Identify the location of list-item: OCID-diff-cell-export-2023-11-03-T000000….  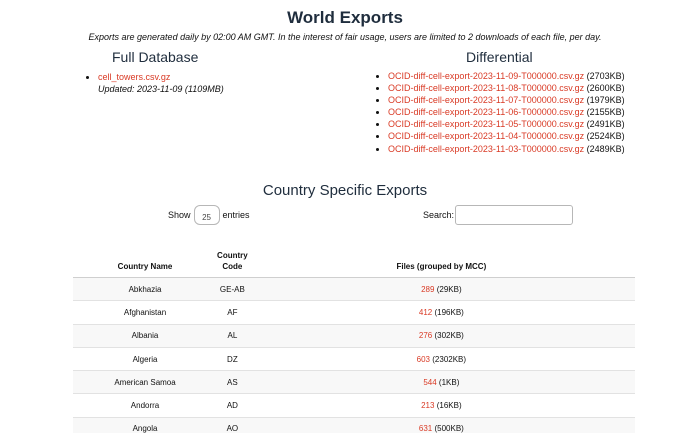
(506, 149).